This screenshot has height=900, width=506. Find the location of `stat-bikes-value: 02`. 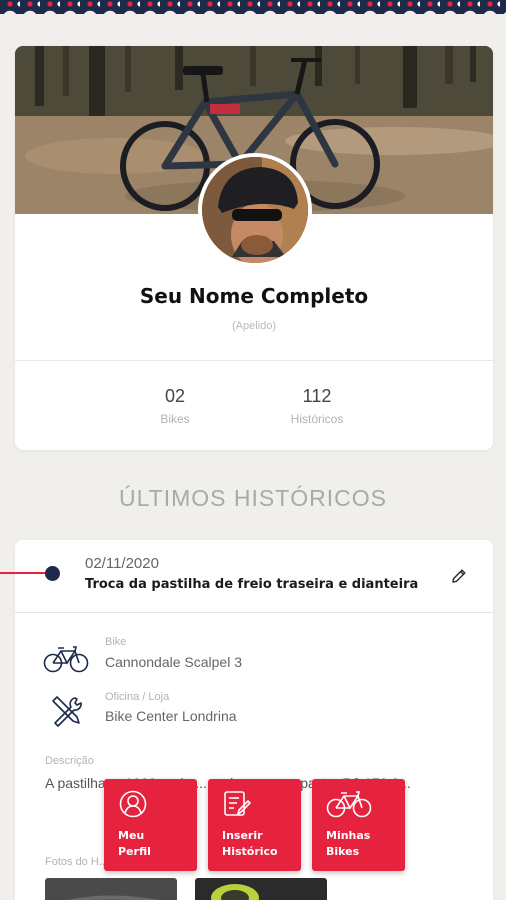

stat-bikes-value: 02 is located at coordinates (175, 396).